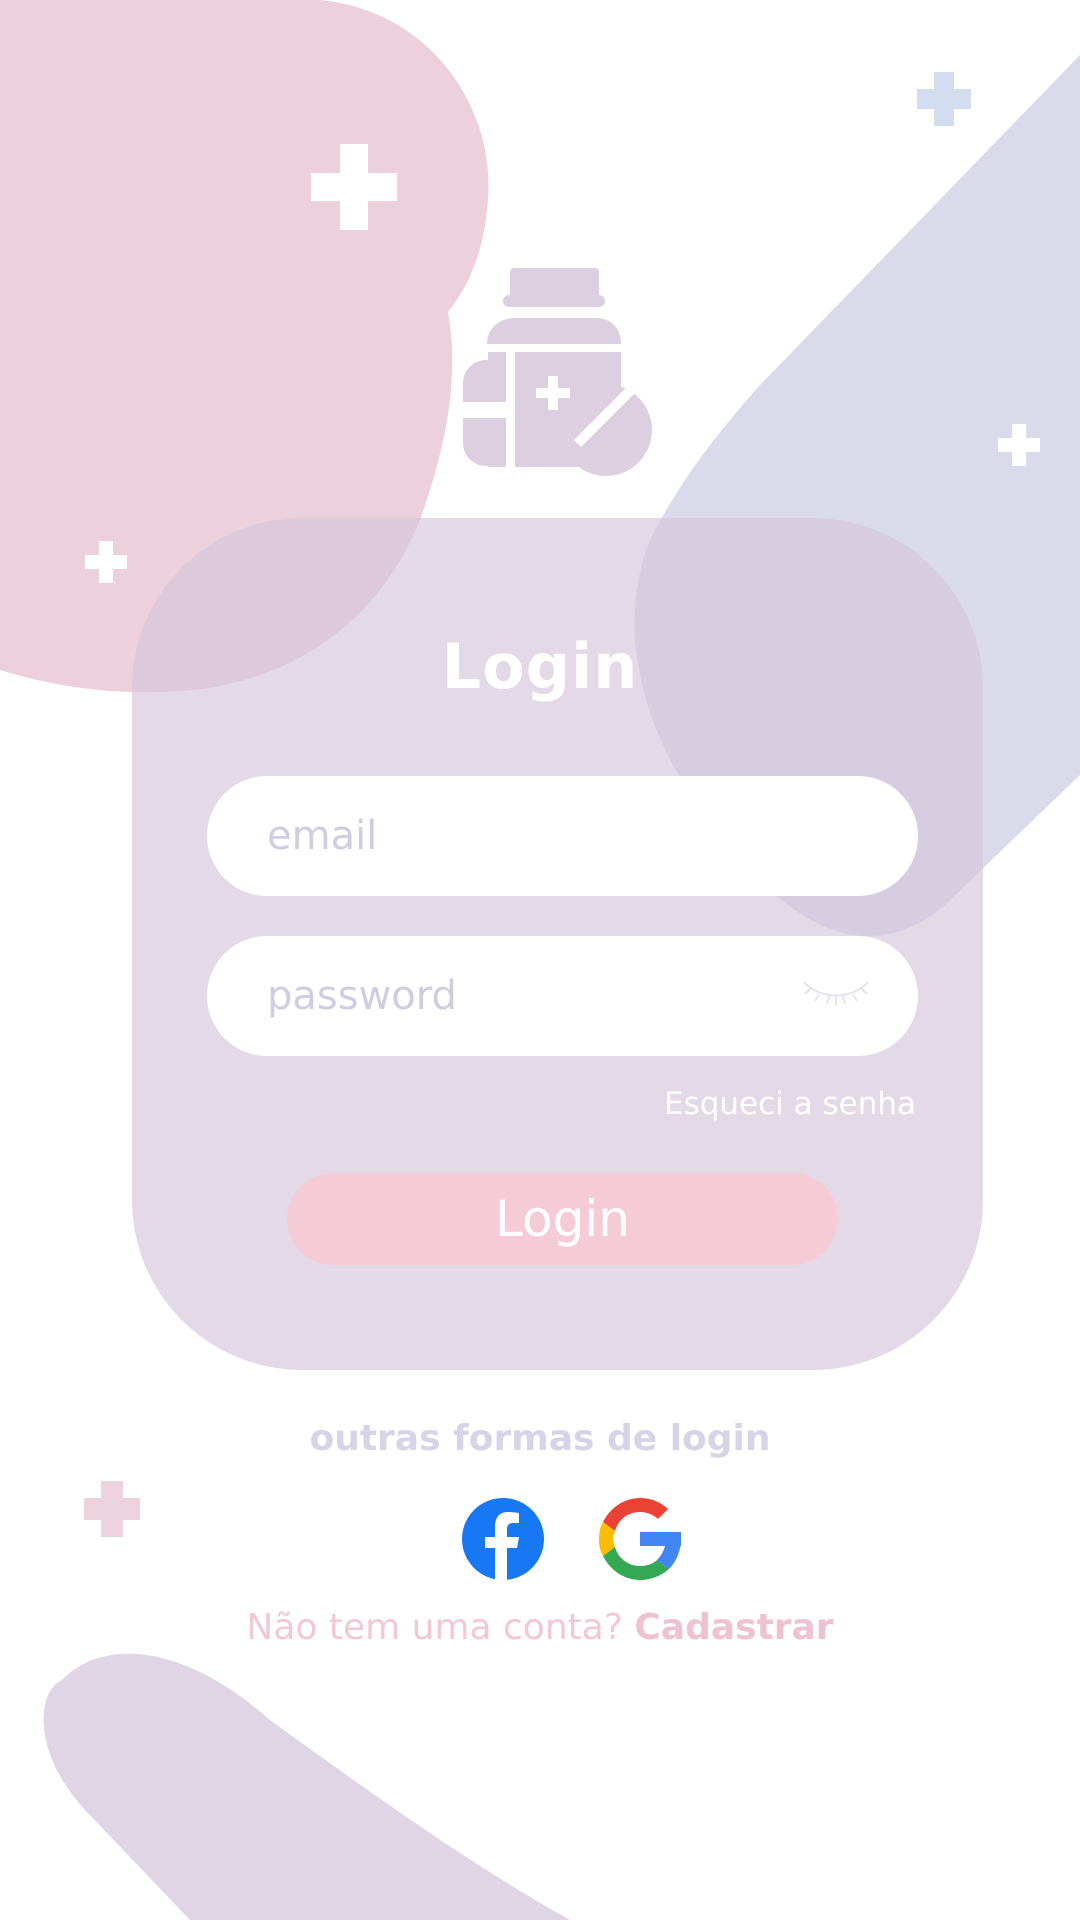 The height and width of the screenshot is (1920, 1080). Describe the element at coordinates (307, 1786) in the screenshot. I see `bottom-blob` at that location.